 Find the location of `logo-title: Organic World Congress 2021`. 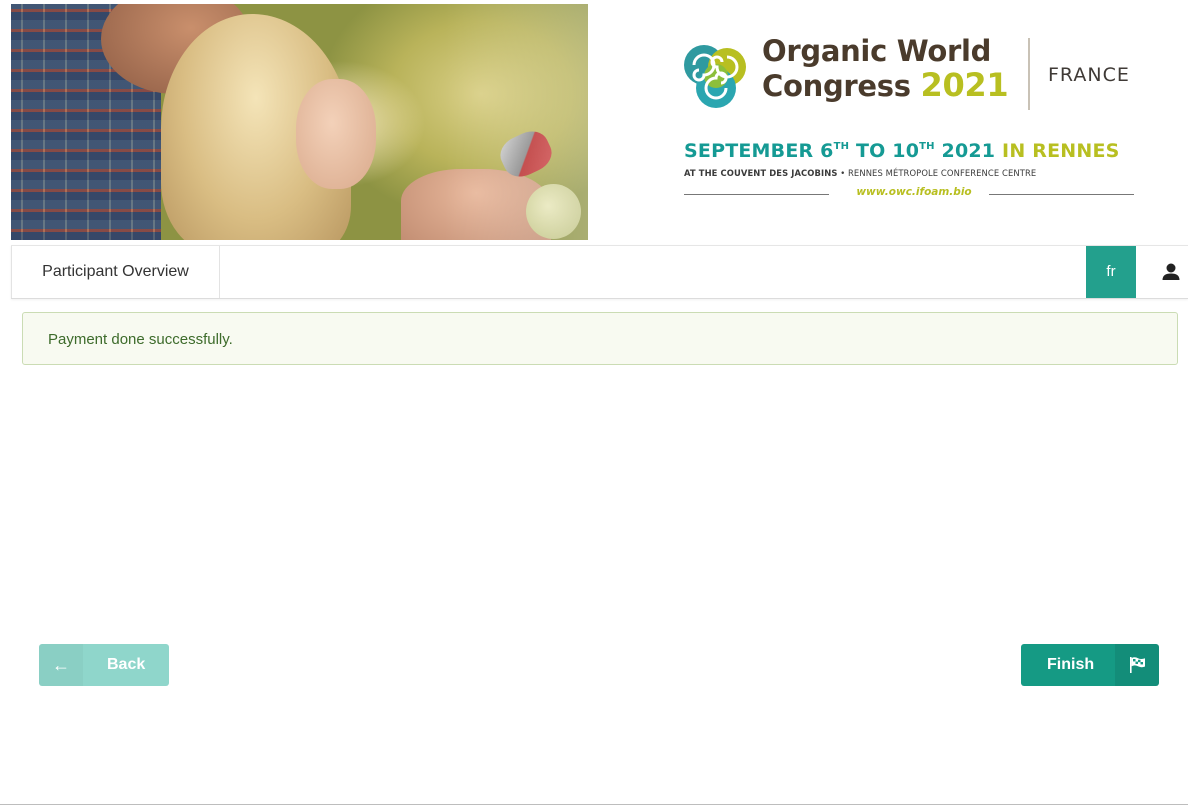

logo-title: Organic World Congress 2021 is located at coordinates (885, 69).